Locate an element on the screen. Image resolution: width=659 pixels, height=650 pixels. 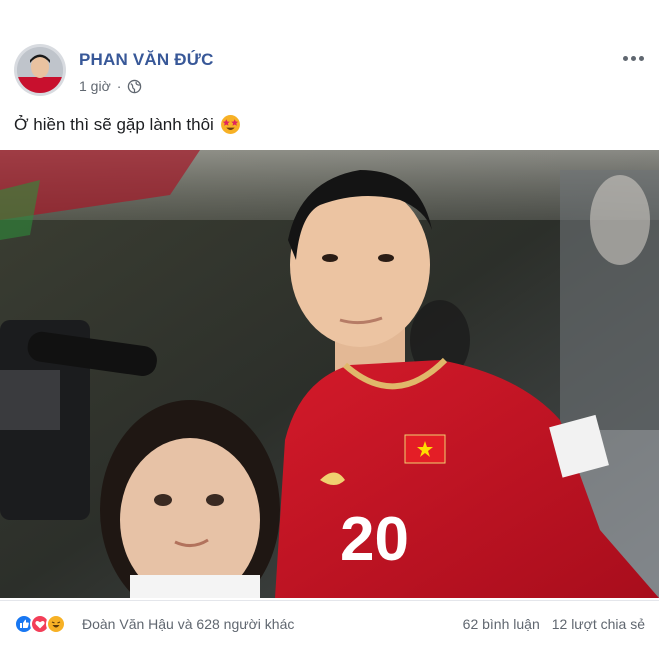
post-meta: 1 giờ · is located at coordinates (110, 86).